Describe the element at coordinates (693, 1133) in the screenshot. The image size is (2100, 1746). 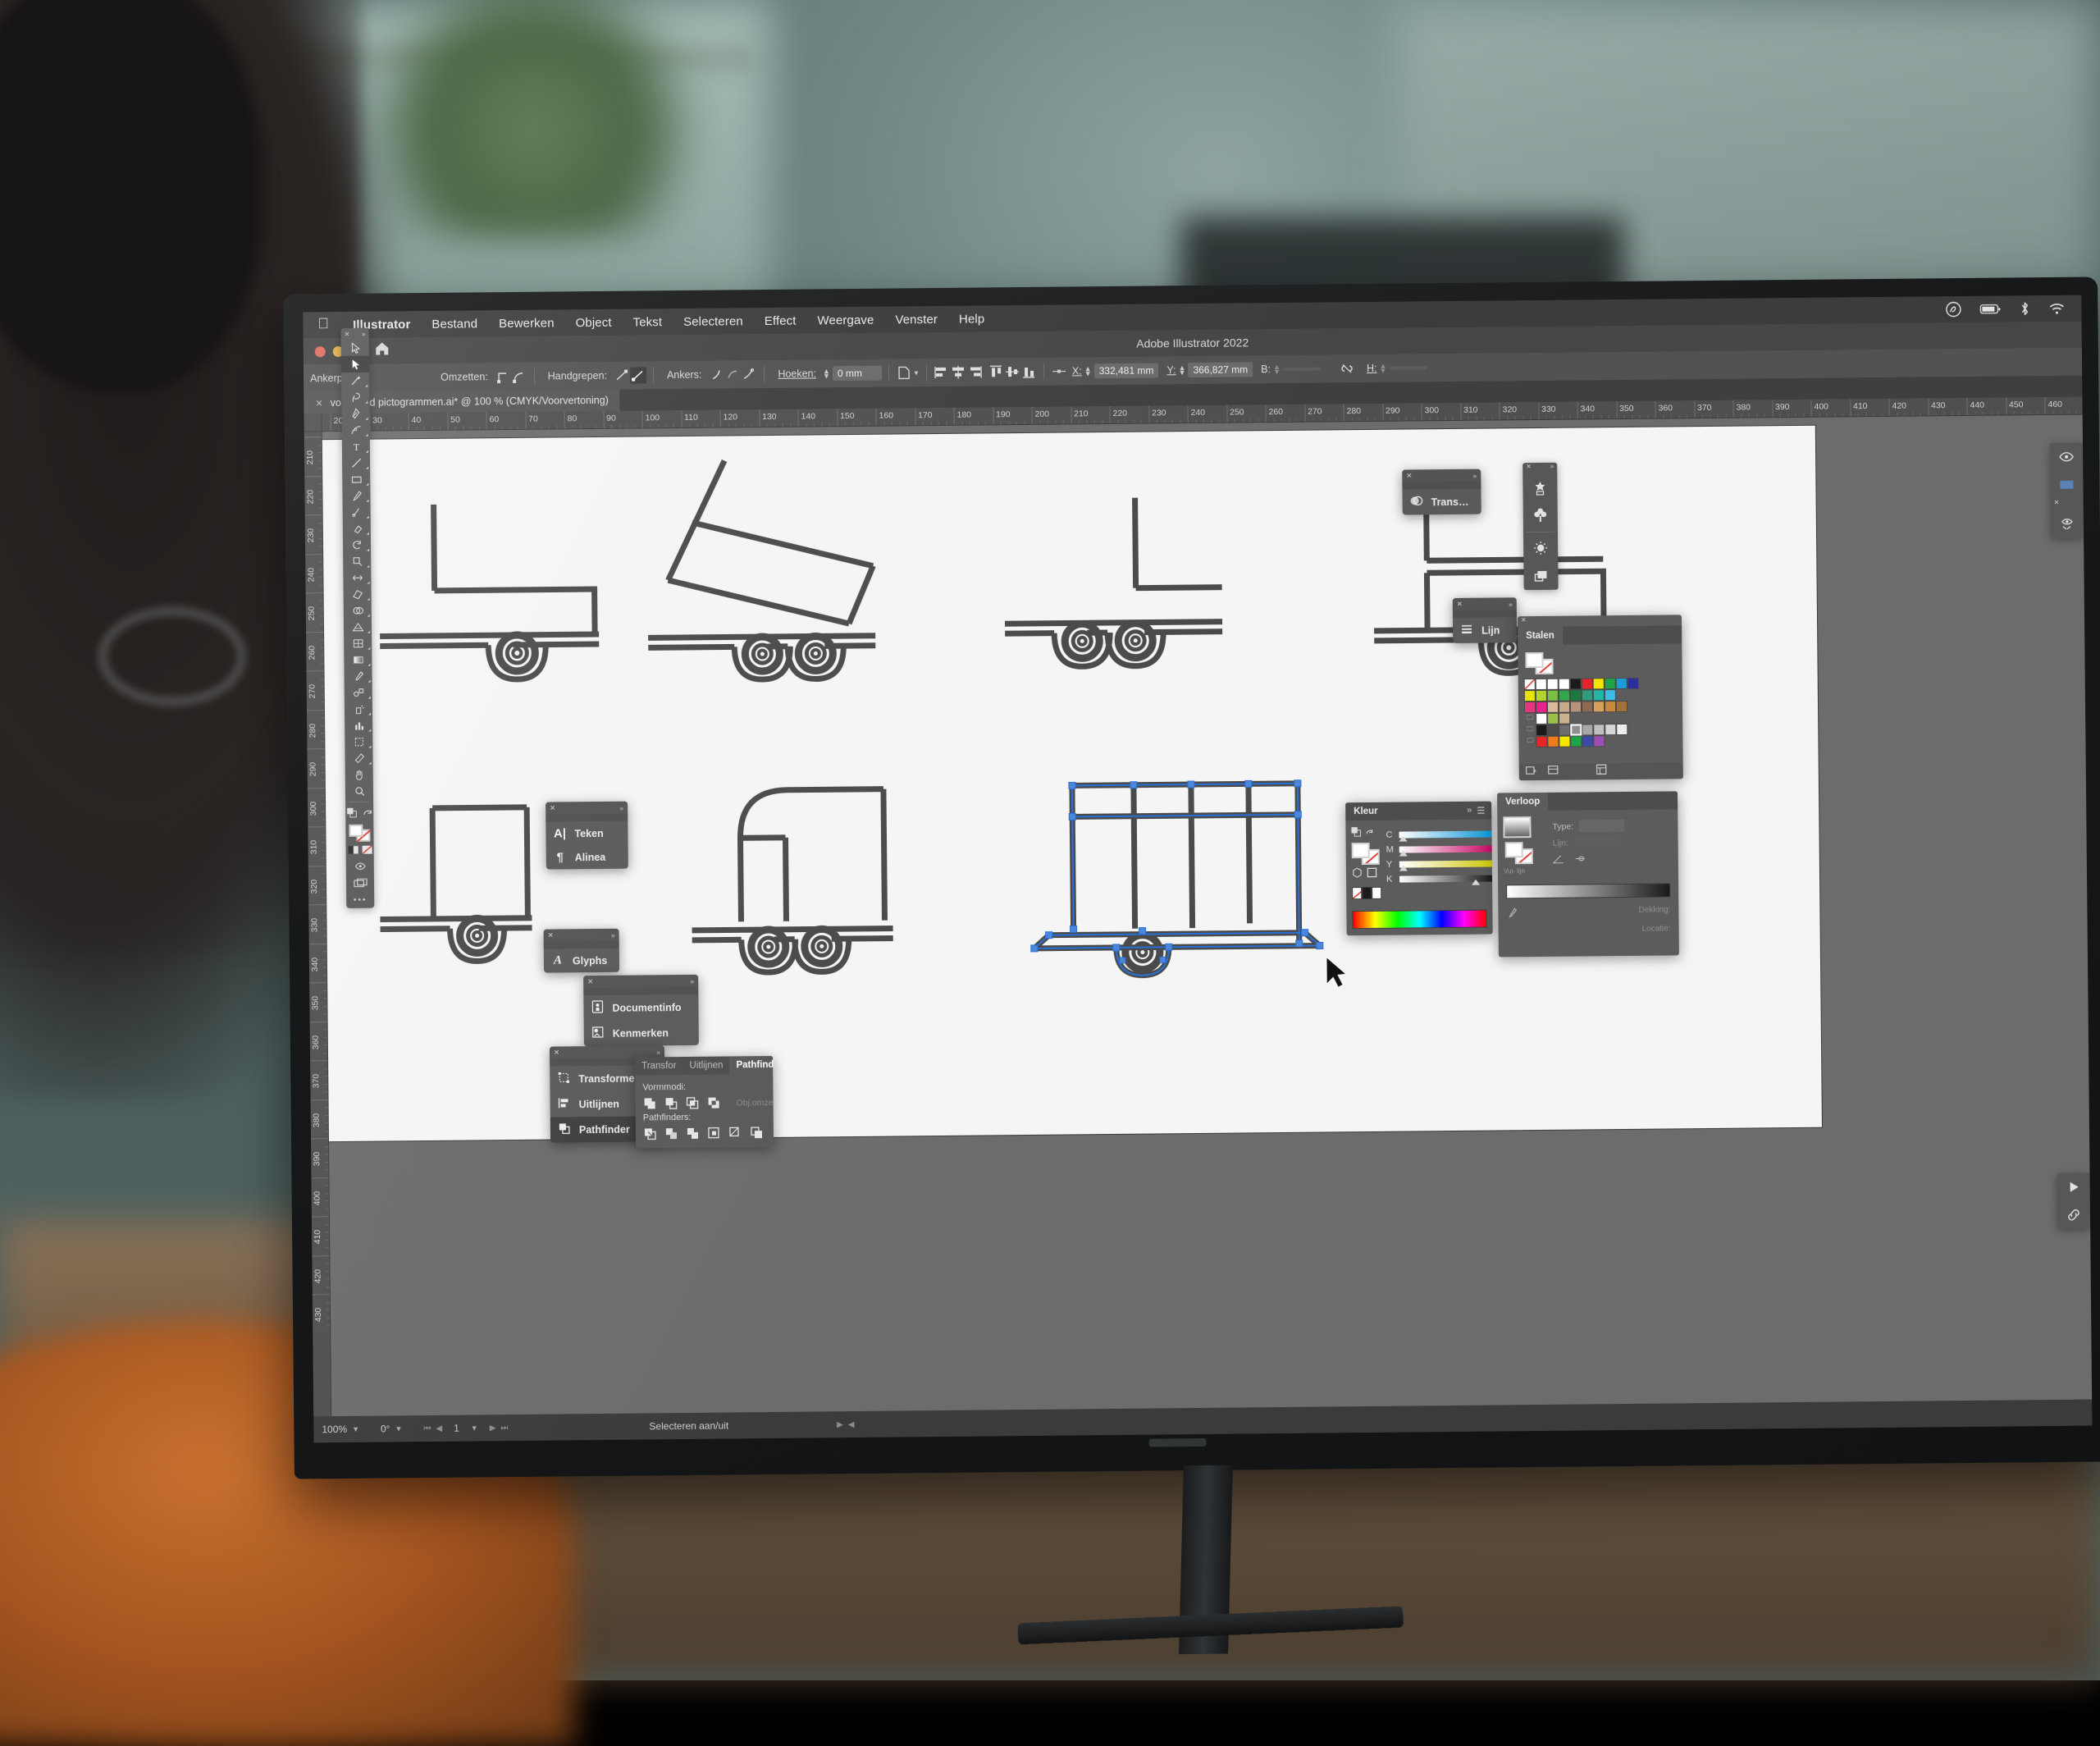
I see `merge-icon` at that location.